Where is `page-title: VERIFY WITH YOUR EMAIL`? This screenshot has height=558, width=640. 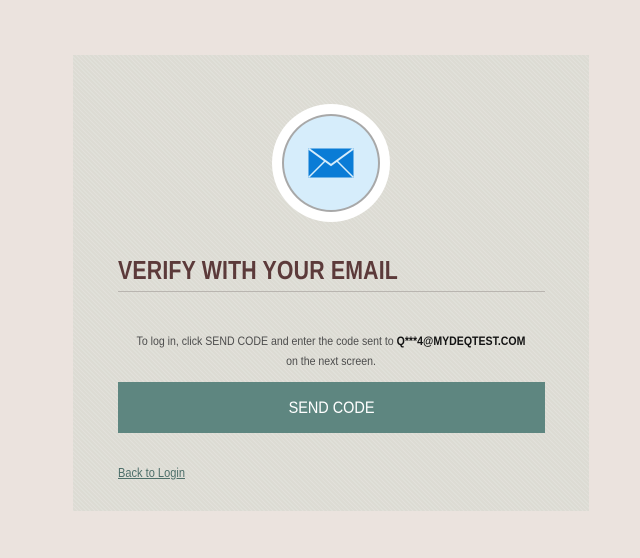 page-title: VERIFY WITH YOUR EMAIL is located at coordinates (258, 270).